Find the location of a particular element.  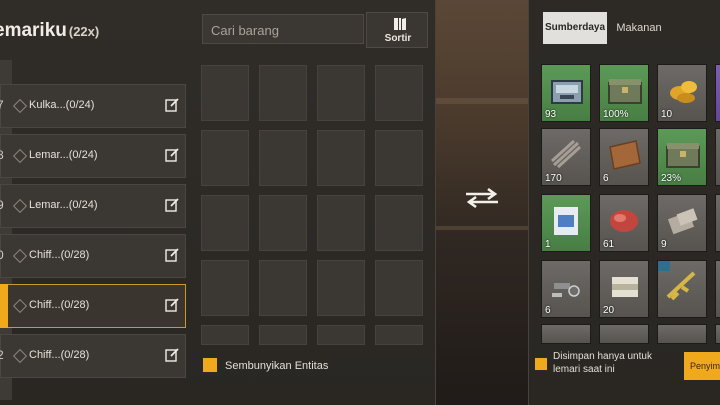

meat-icon is located at coordinates (624, 221).